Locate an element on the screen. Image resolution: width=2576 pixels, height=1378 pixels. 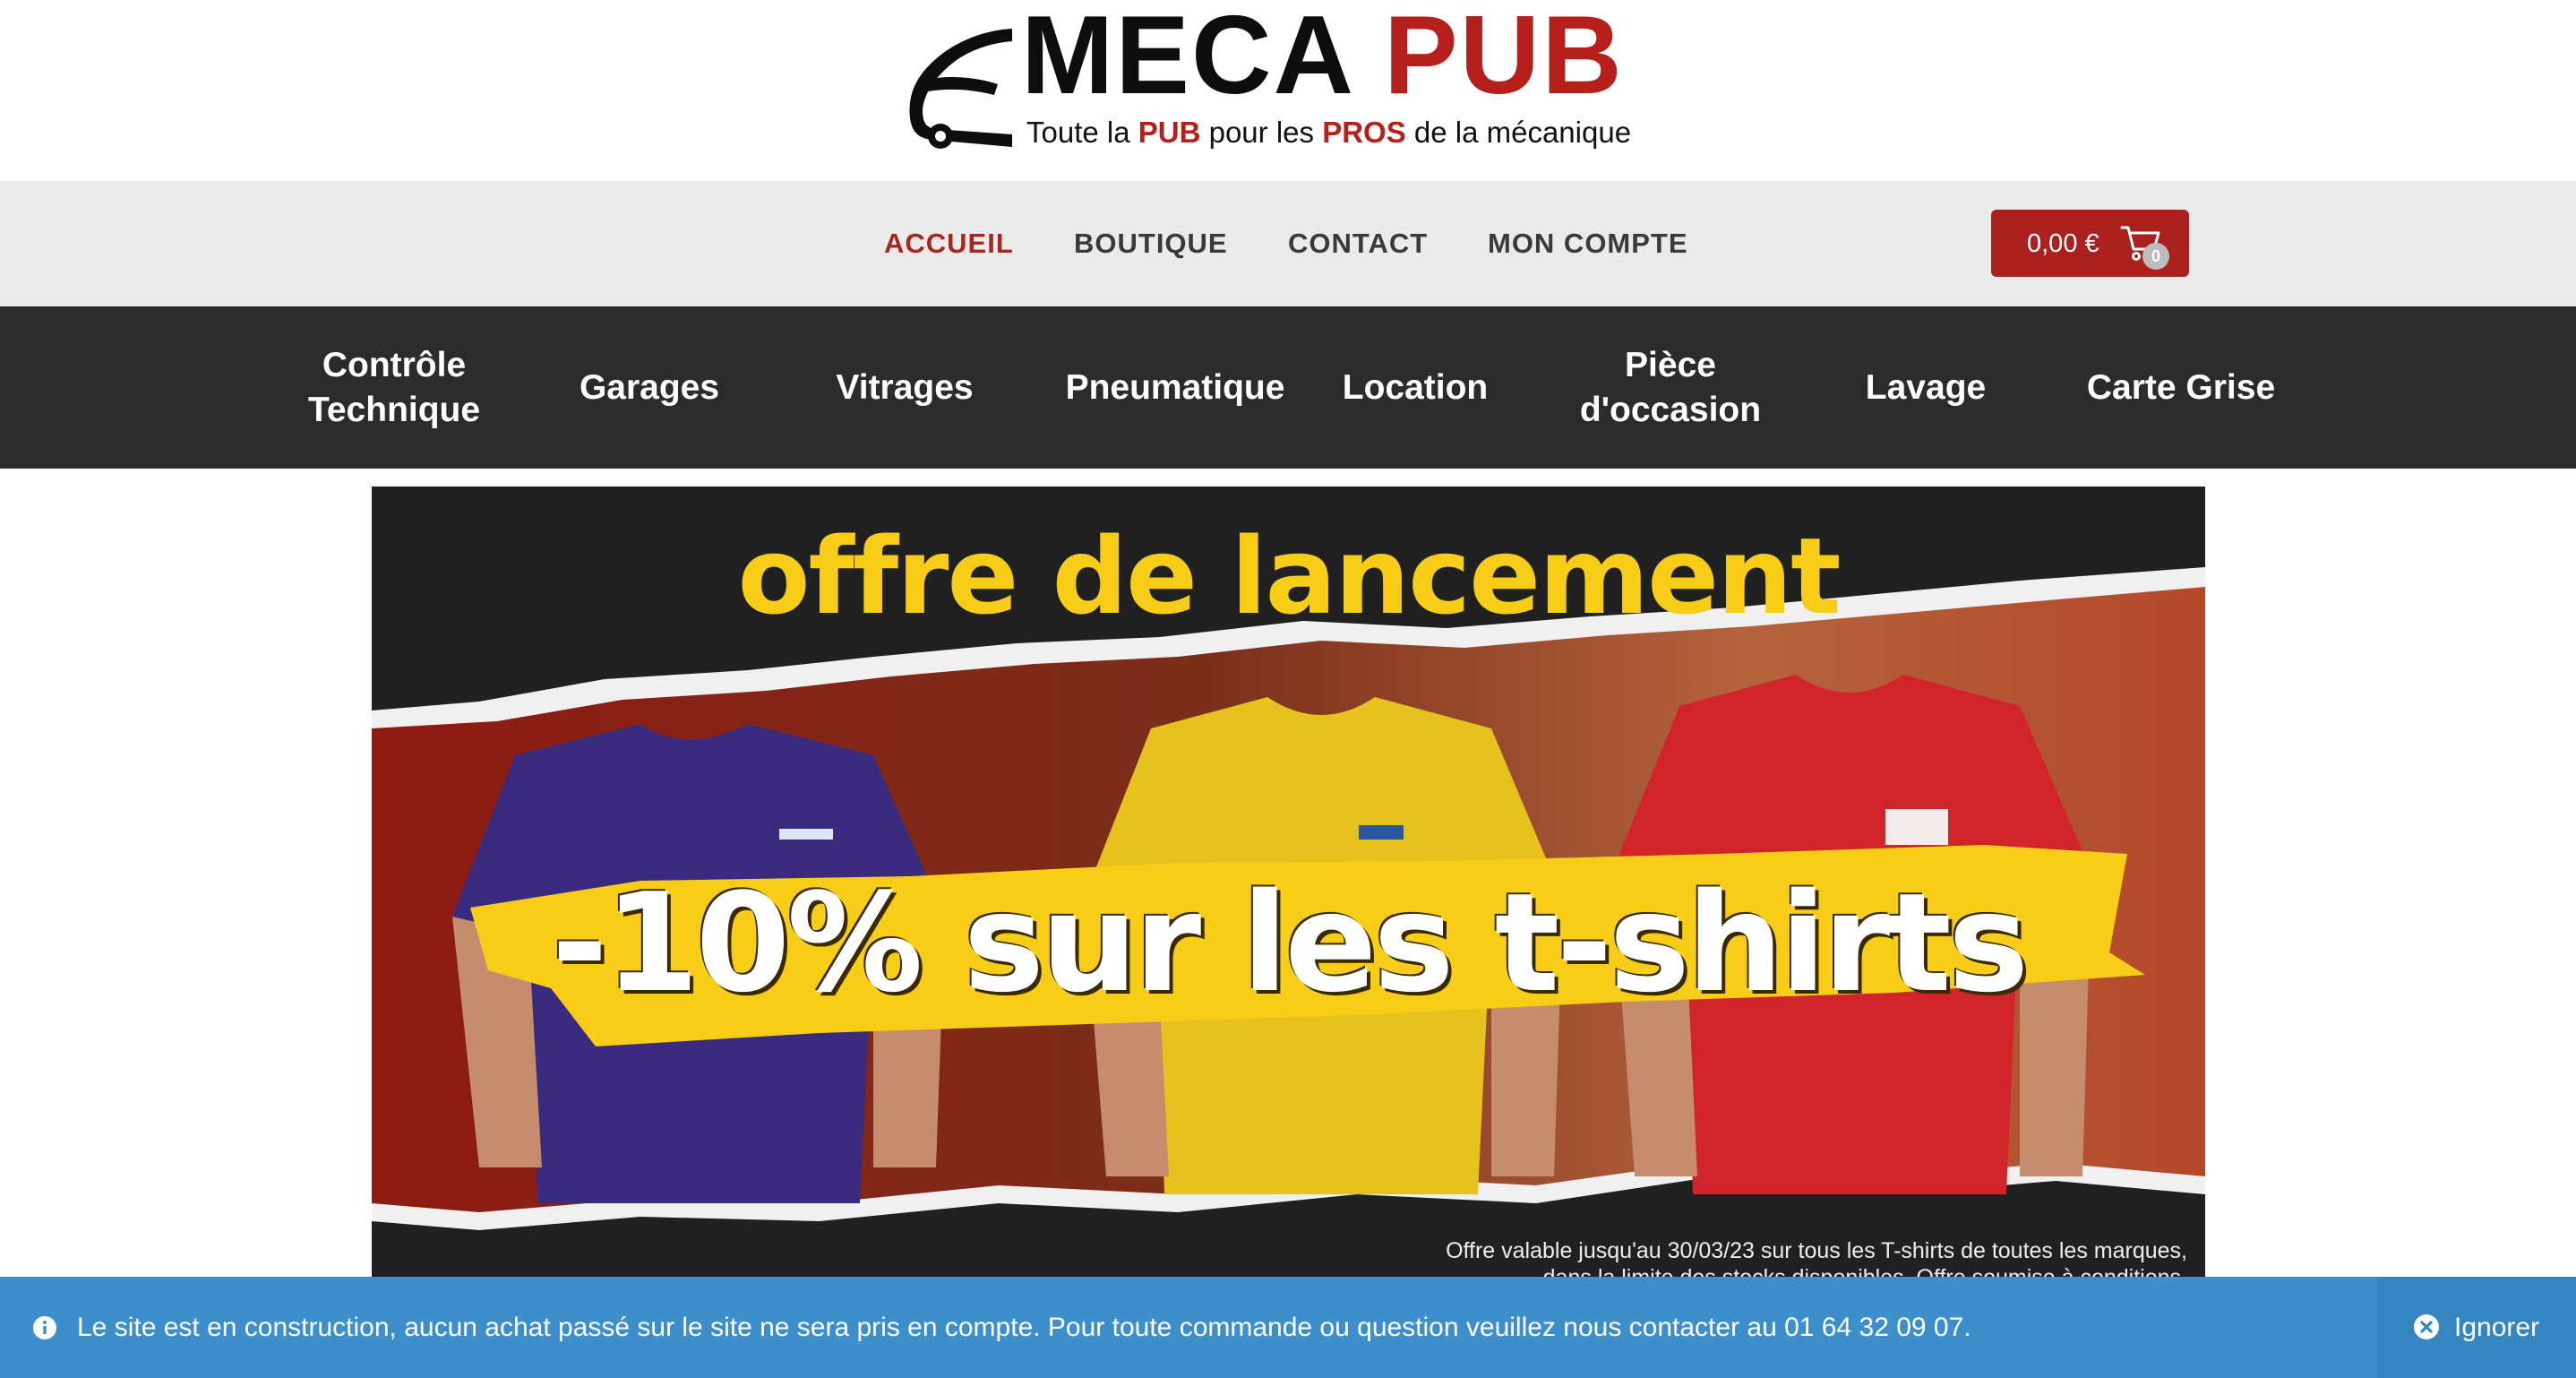
nav-item-mon-compte: MON COMPTE is located at coordinates (1588, 244).